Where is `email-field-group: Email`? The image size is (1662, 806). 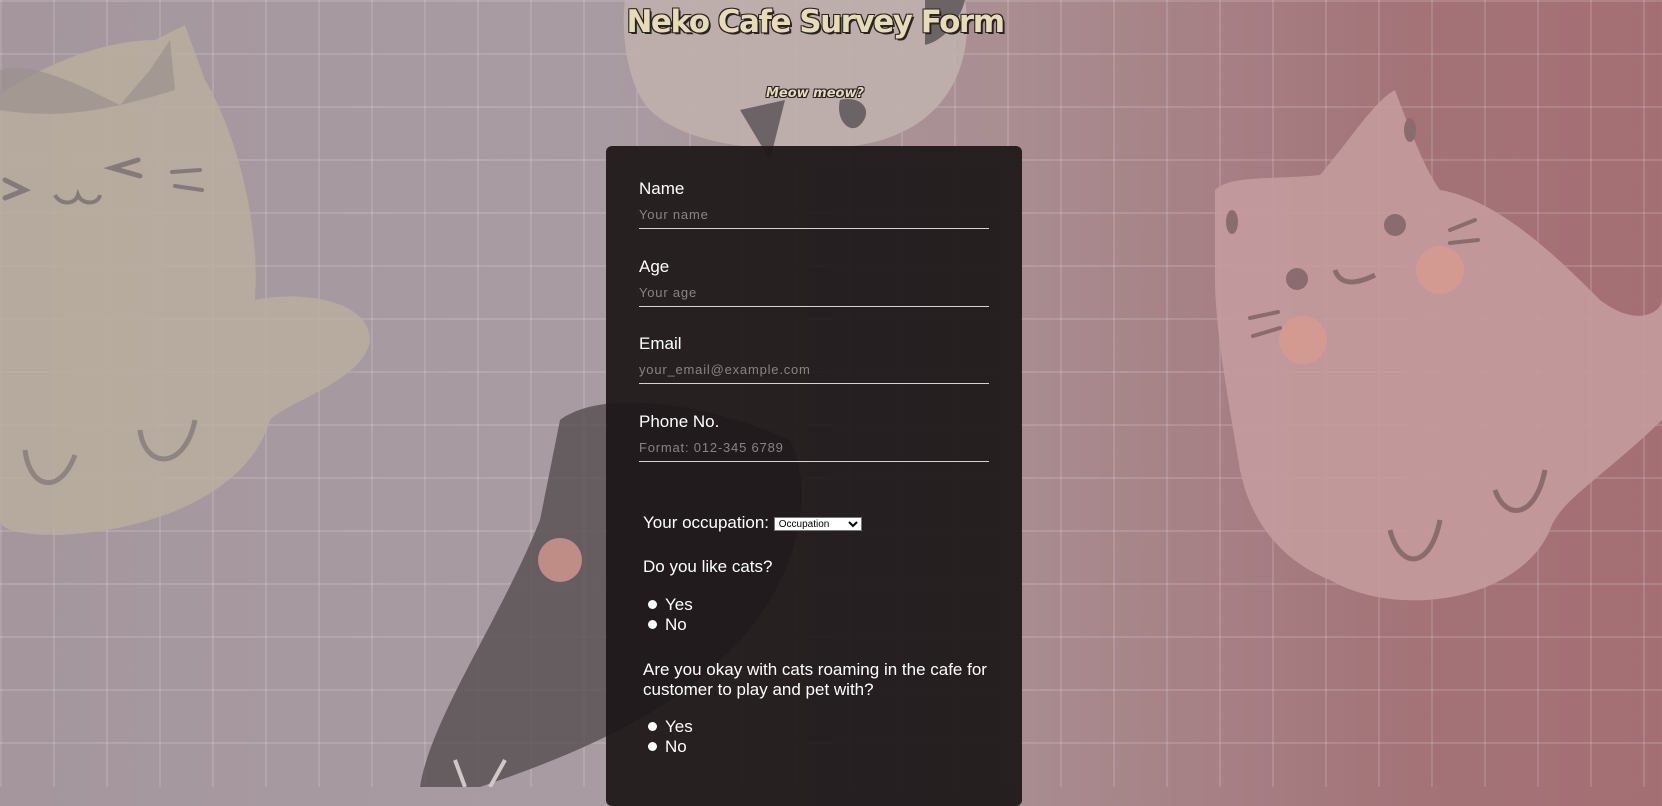
email-field-group: Email is located at coordinates (814, 359).